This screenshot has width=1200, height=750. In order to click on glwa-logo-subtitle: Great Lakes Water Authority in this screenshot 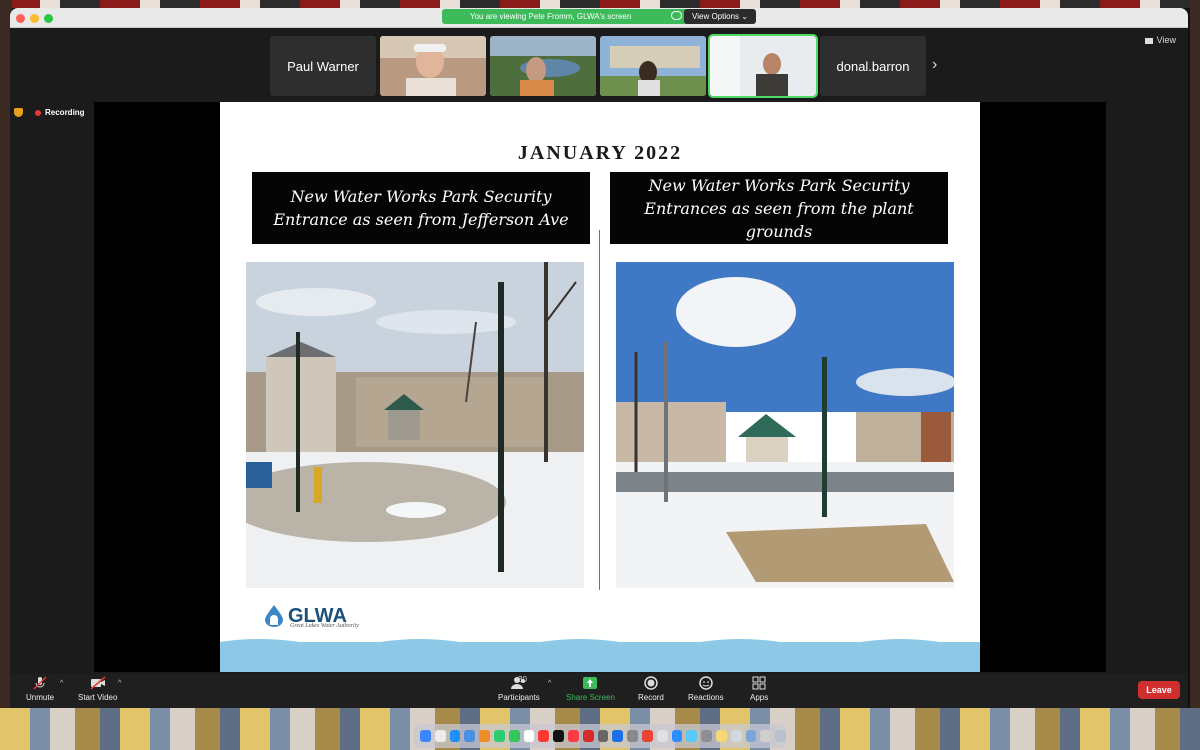, I will do `click(324, 626)`.